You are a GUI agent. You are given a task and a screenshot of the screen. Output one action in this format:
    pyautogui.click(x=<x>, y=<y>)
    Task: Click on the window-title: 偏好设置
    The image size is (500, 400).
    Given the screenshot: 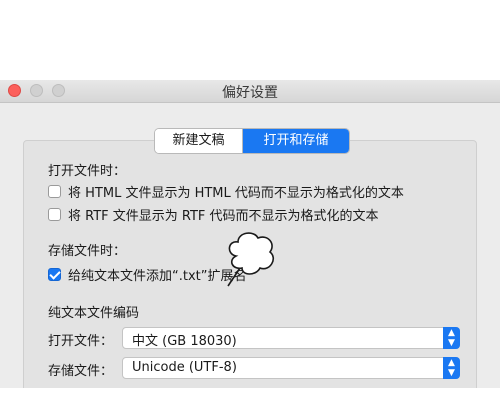 What is the action you would take?
    pyautogui.click(x=250, y=93)
    